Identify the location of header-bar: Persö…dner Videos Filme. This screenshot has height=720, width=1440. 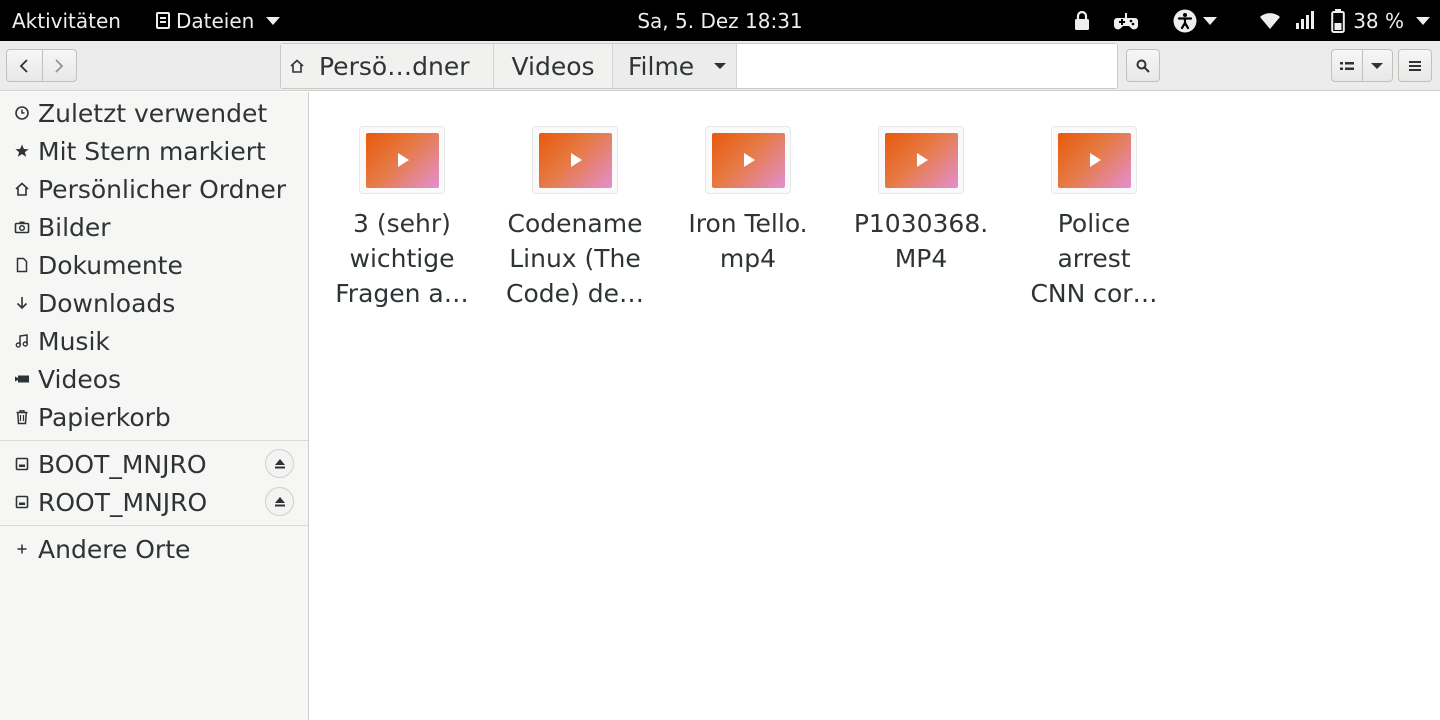
(720, 66).